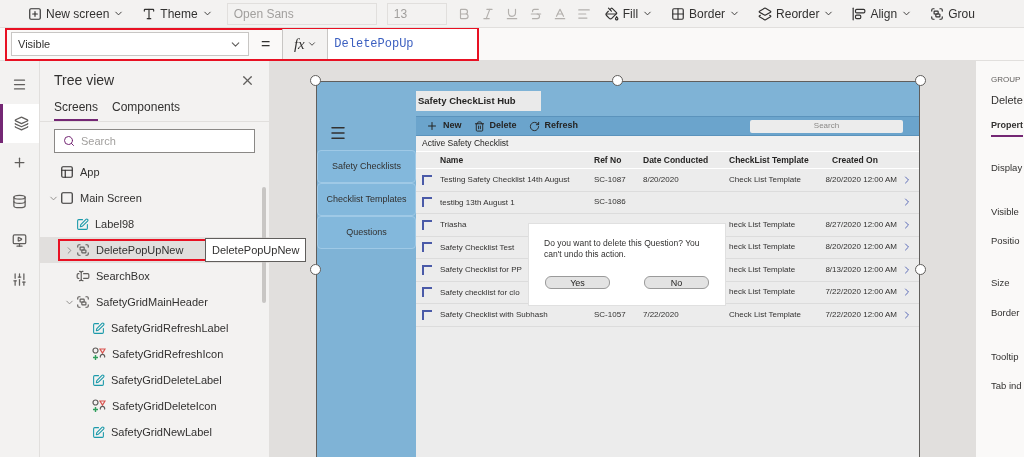 This screenshot has height=457, width=1024. What do you see at coordinates (1005, 357) in the screenshot?
I see `property-label: Tooltip` at bounding box center [1005, 357].